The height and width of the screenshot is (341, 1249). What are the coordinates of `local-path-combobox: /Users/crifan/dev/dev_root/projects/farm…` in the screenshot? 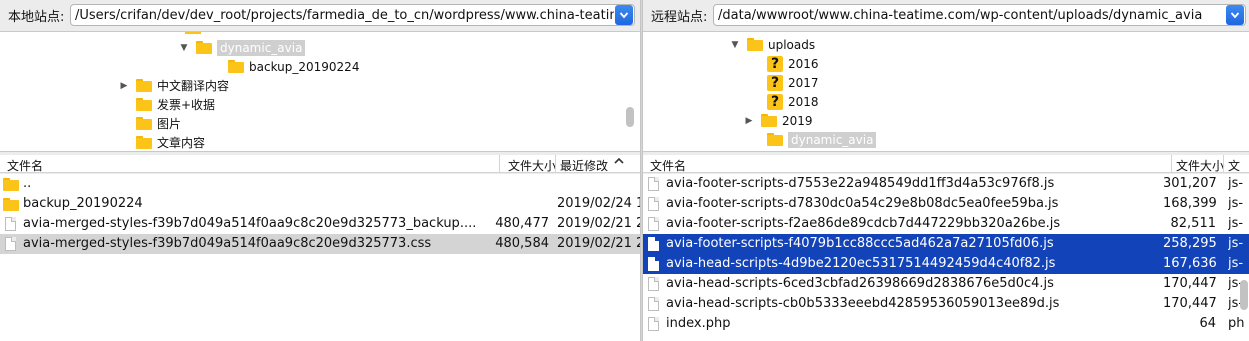 It's located at (352, 15).